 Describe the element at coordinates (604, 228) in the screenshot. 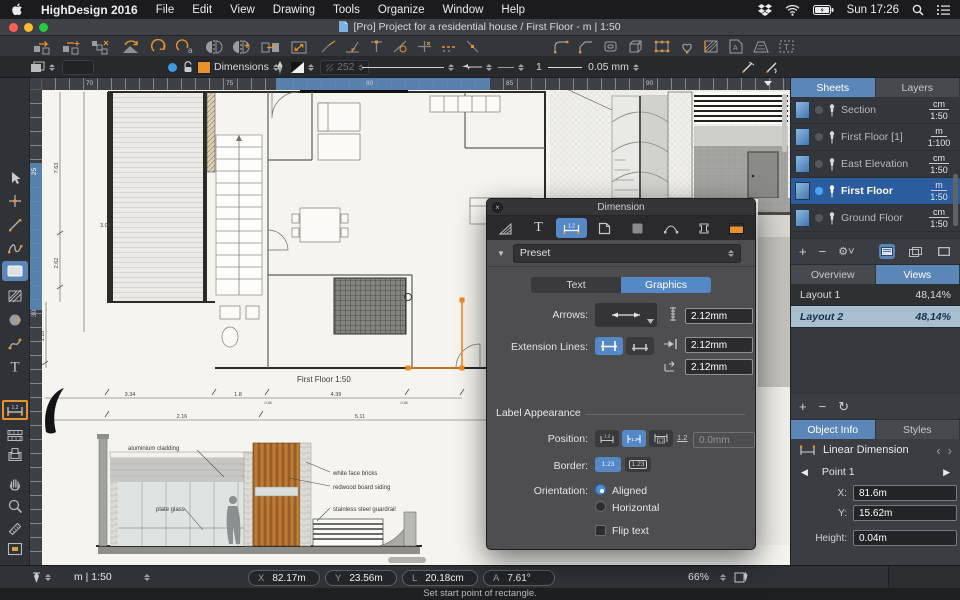

I see `tab-sheet-style-icon` at that location.